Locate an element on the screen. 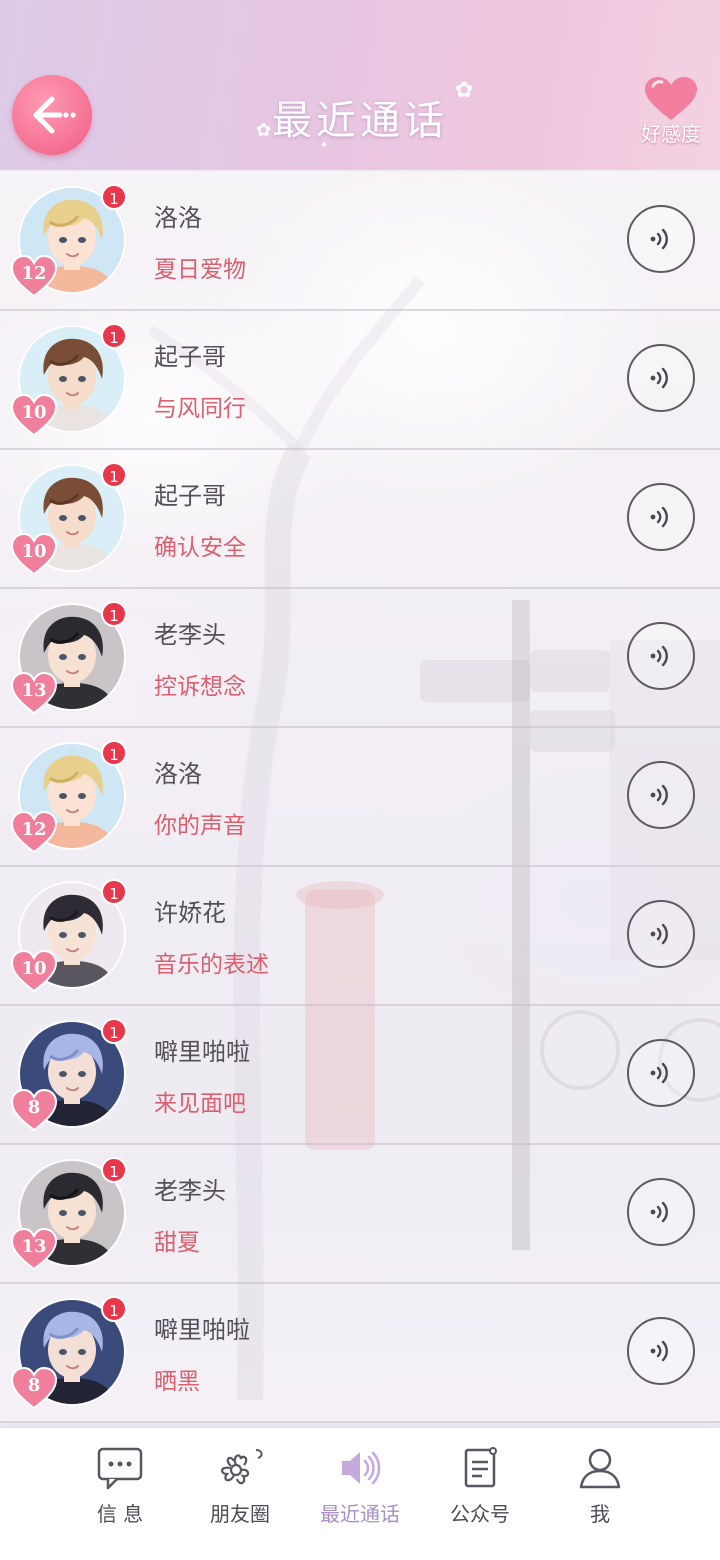 Image resolution: width=720 pixels, height=1560 pixels. header-bar: 最近通话 ✿ ✿ ✦ 好感度 is located at coordinates (360, 85).